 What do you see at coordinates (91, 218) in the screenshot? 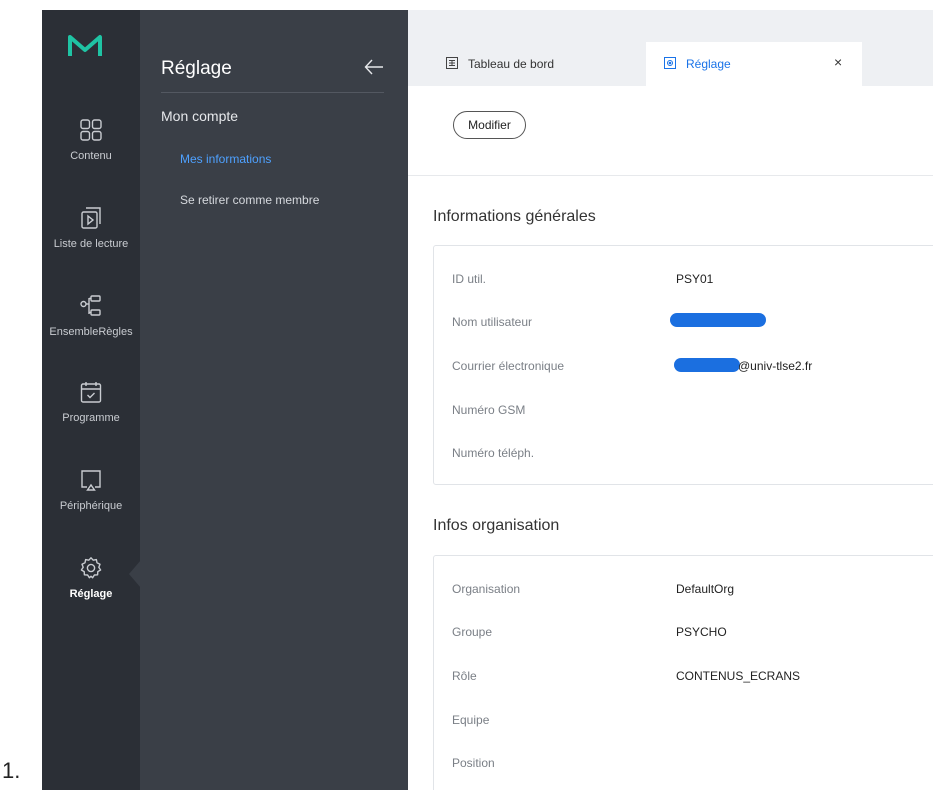
I see `playlist-icon` at bounding box center [91, 218].